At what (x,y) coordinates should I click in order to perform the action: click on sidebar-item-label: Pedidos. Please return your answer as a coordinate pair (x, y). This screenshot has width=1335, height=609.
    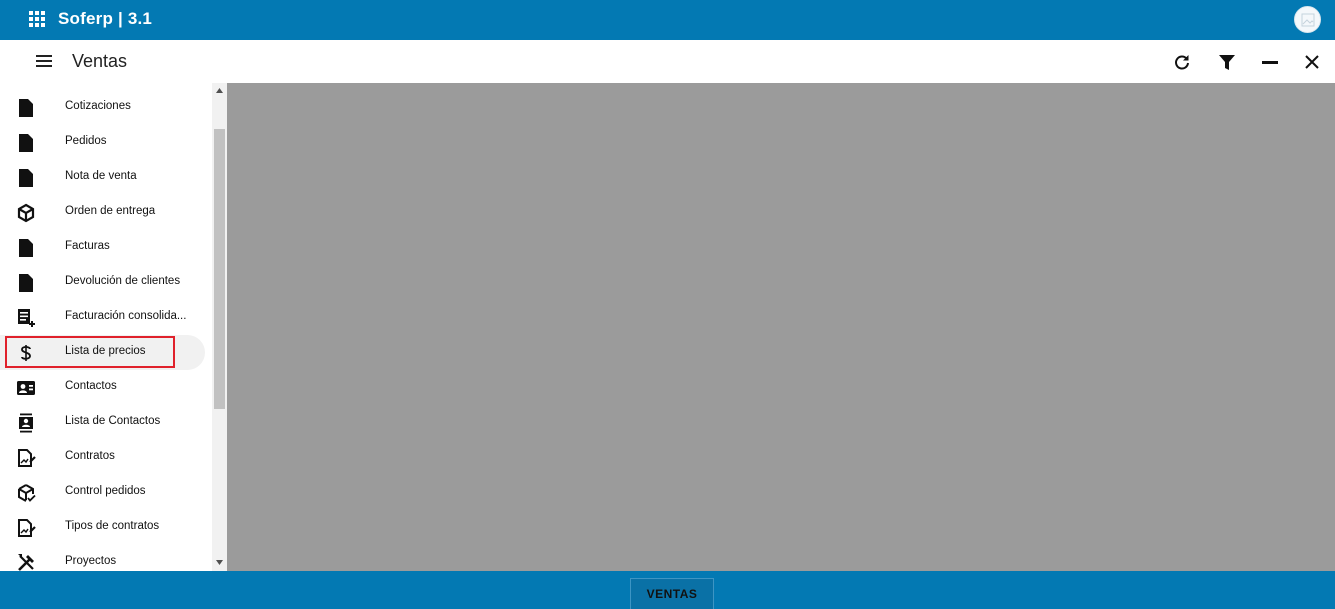
    Looking at the image, I should click on (86, 141).